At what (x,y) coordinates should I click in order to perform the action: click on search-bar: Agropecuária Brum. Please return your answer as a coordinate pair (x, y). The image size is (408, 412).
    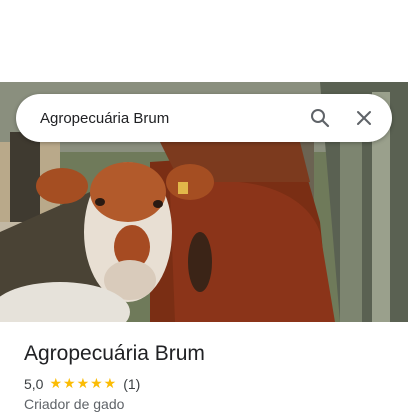
    Looking at the image, I should click on (204, 118).